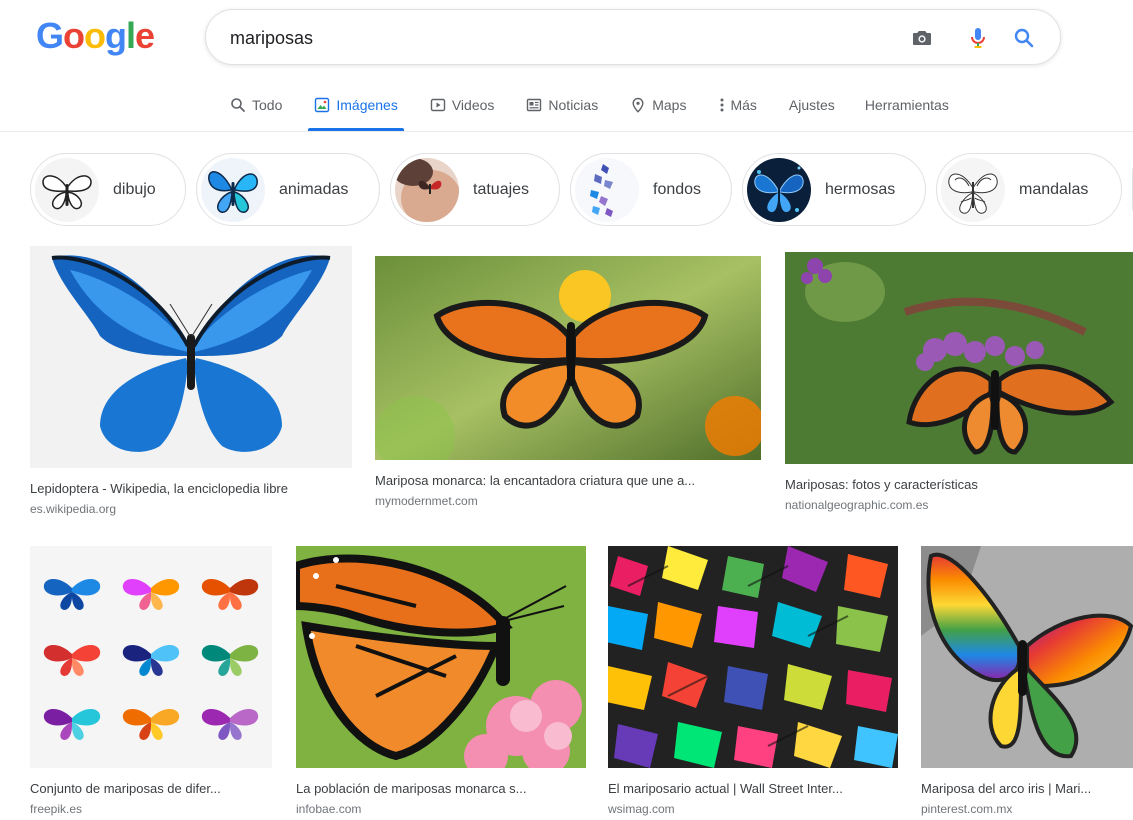  What do you see at coordinates (438, 105) in the screenshot?
I see `play-icon` at bounding box center [438, 105].